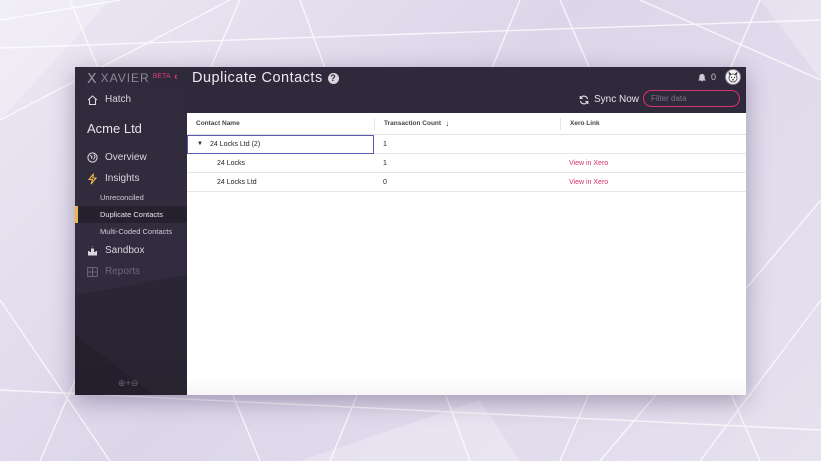  Describe the element at coordinates (466, 90) in the screenshot. I see `top-bar: Duplicate Contacts ? 0 Sync Now` at that location.